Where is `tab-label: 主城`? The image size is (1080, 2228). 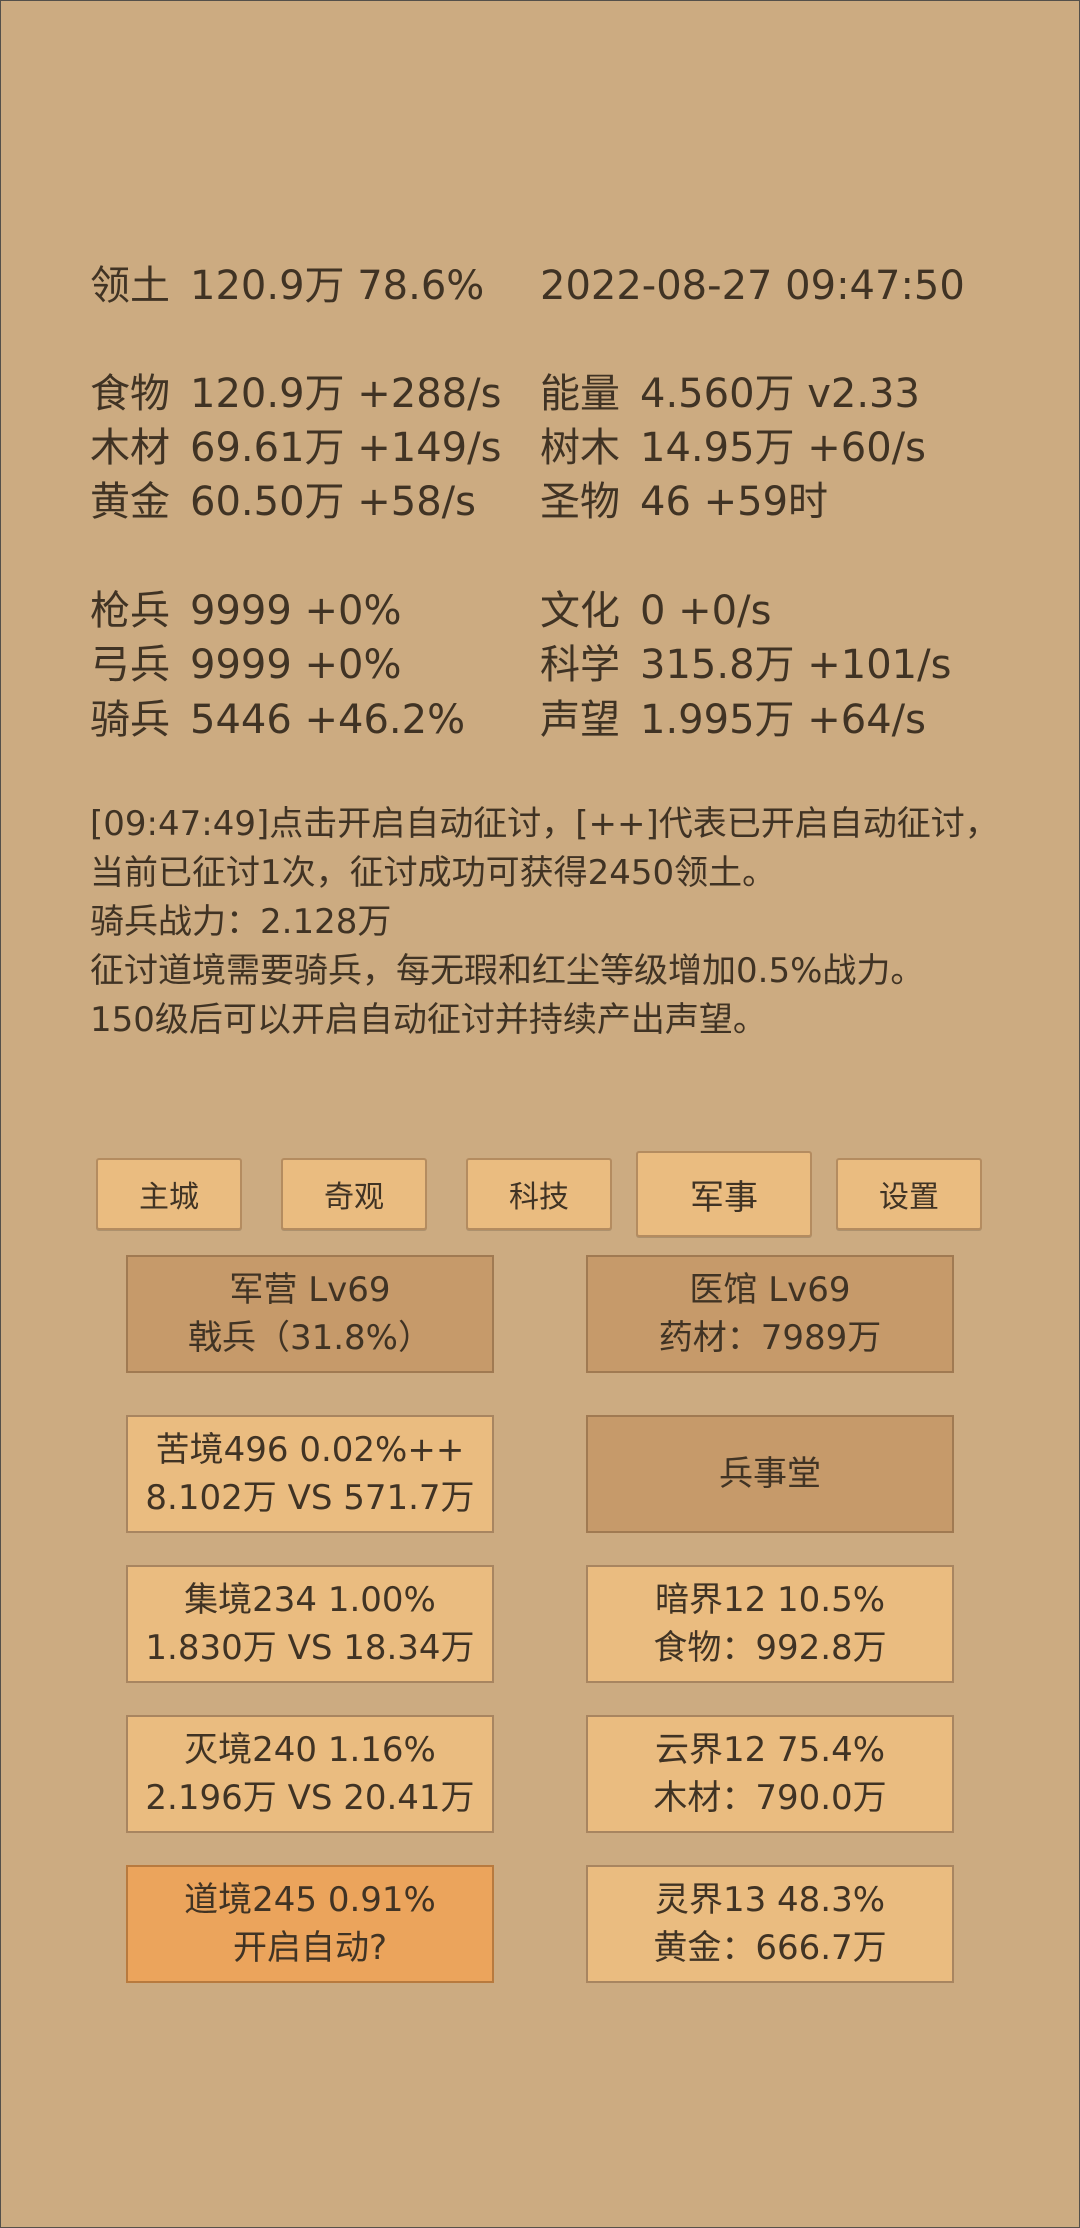
tab-label: 主城 is located at coordinates (169, 1197).